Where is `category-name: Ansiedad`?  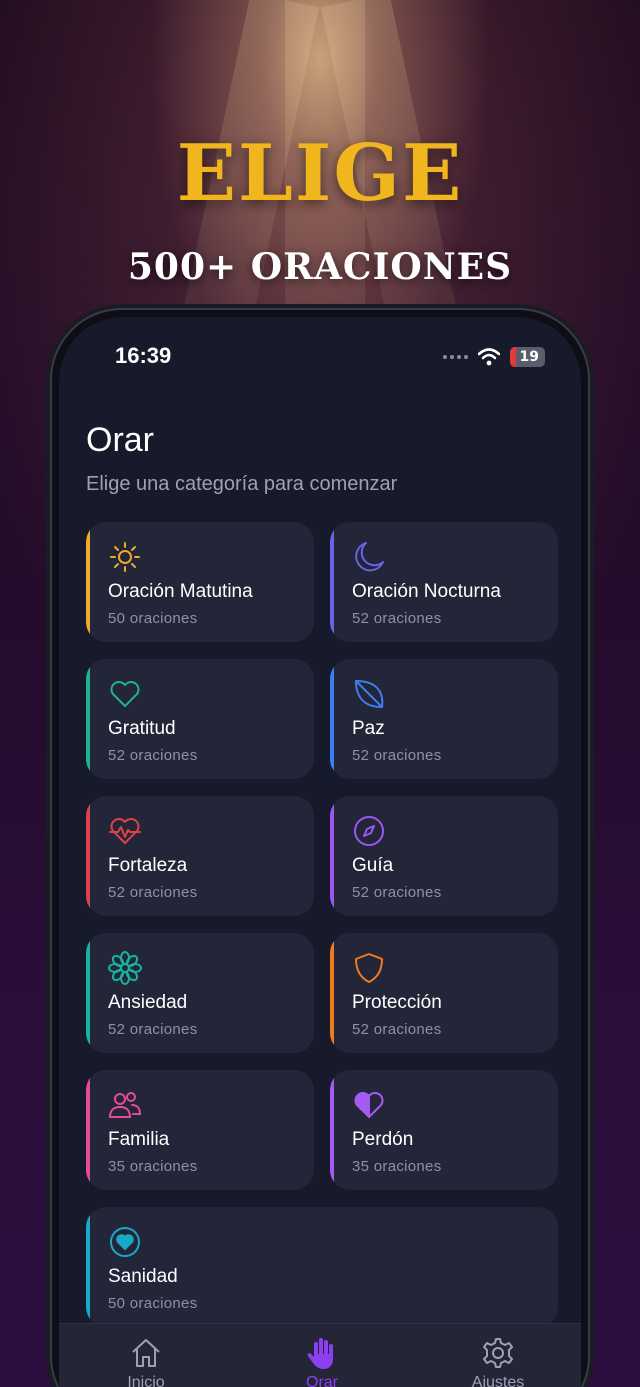 category-name: Ansiedad is located at coordinates (148, 1002).